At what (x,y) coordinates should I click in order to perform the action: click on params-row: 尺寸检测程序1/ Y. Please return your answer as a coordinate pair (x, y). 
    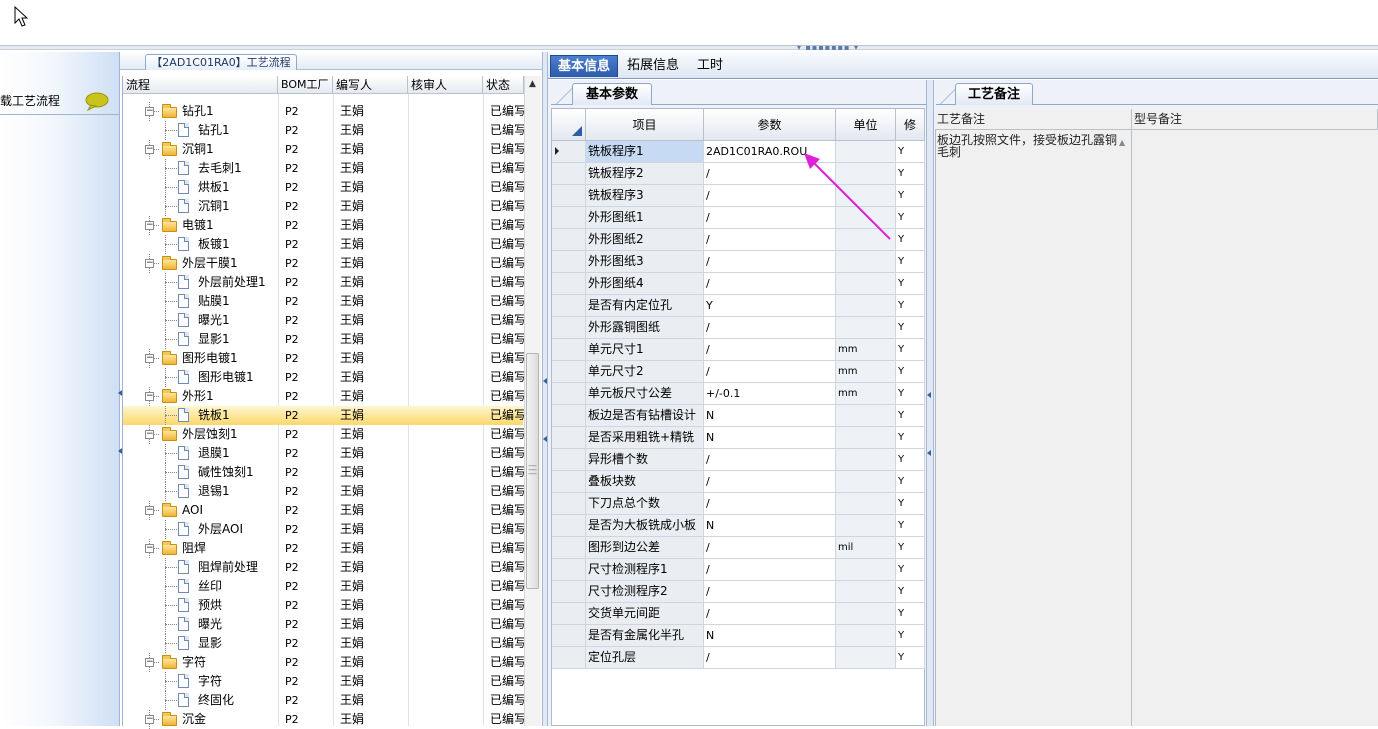
    Looking at the image, I should click on (738, 570).